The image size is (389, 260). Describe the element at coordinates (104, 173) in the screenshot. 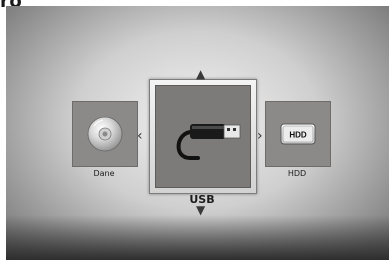

I see `menu-item-dane-label: Dane` at that location.